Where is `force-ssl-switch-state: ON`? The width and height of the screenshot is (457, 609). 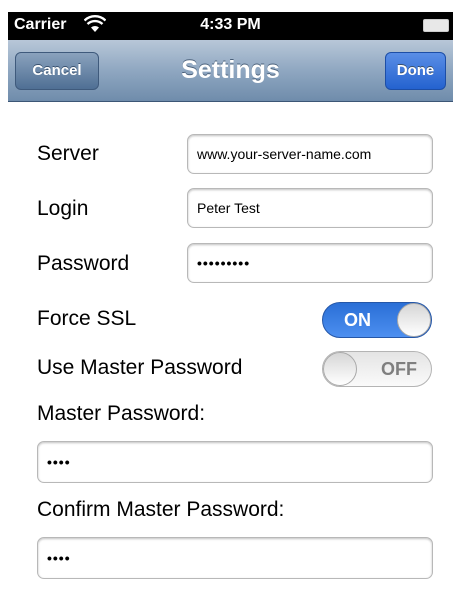 force-ssl-switch-state: ON is located at coordinates (357, 320).